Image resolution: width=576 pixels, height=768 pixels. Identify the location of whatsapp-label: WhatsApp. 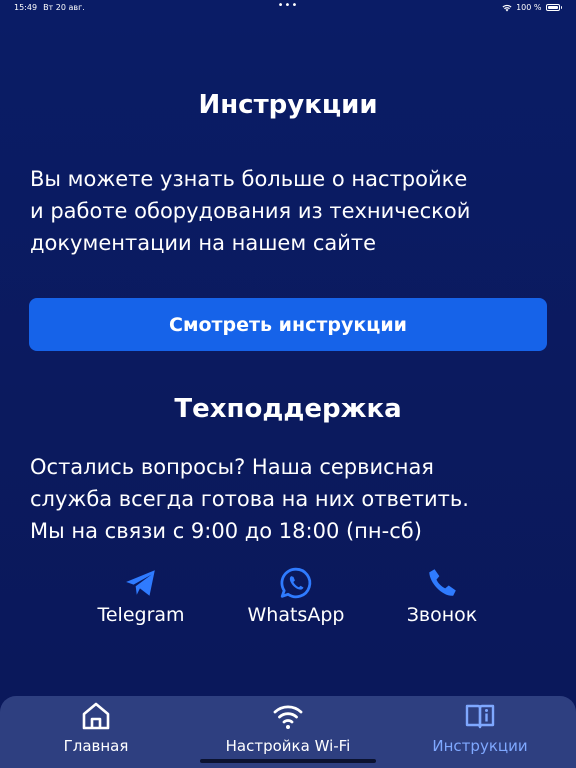
(296, 615).